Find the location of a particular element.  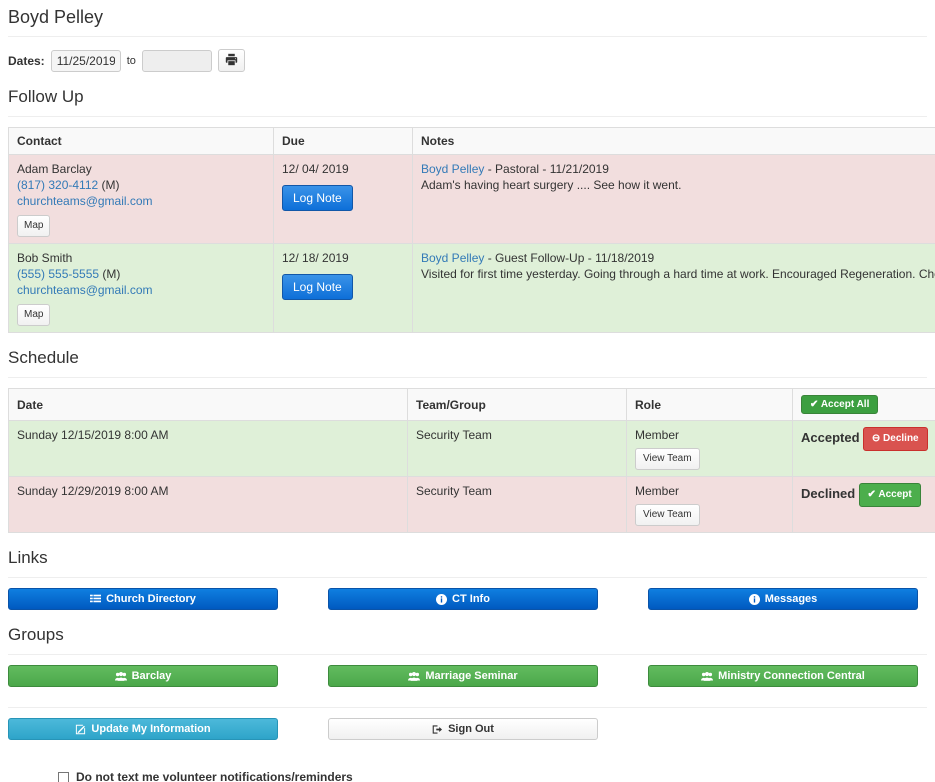

accept-all-button: ✔ Accept All is located at coordinates (840, 404).